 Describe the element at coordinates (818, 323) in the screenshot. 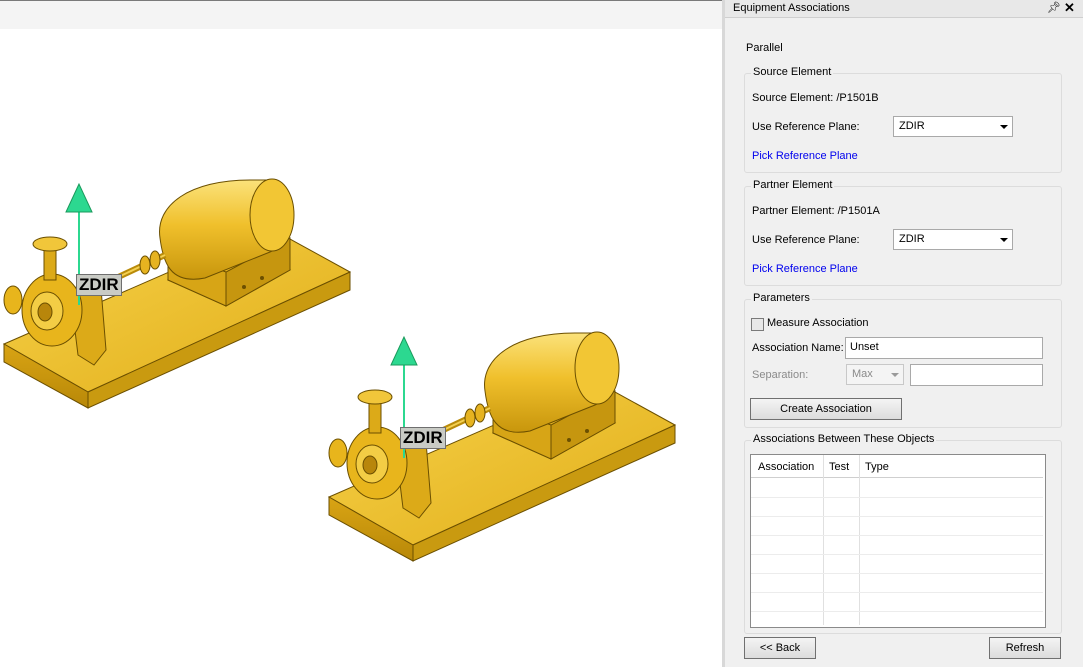

I see `measure-association-label: Measure Association` at that location.